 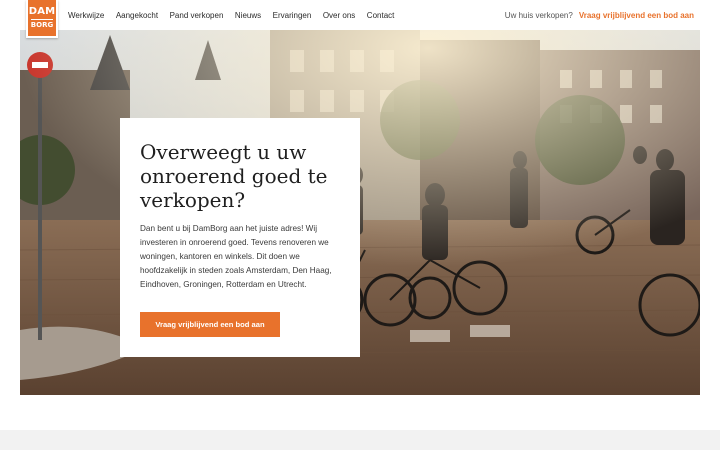 I want to click on damborg-logo: DAM BORG, so click(x=42, y=19).